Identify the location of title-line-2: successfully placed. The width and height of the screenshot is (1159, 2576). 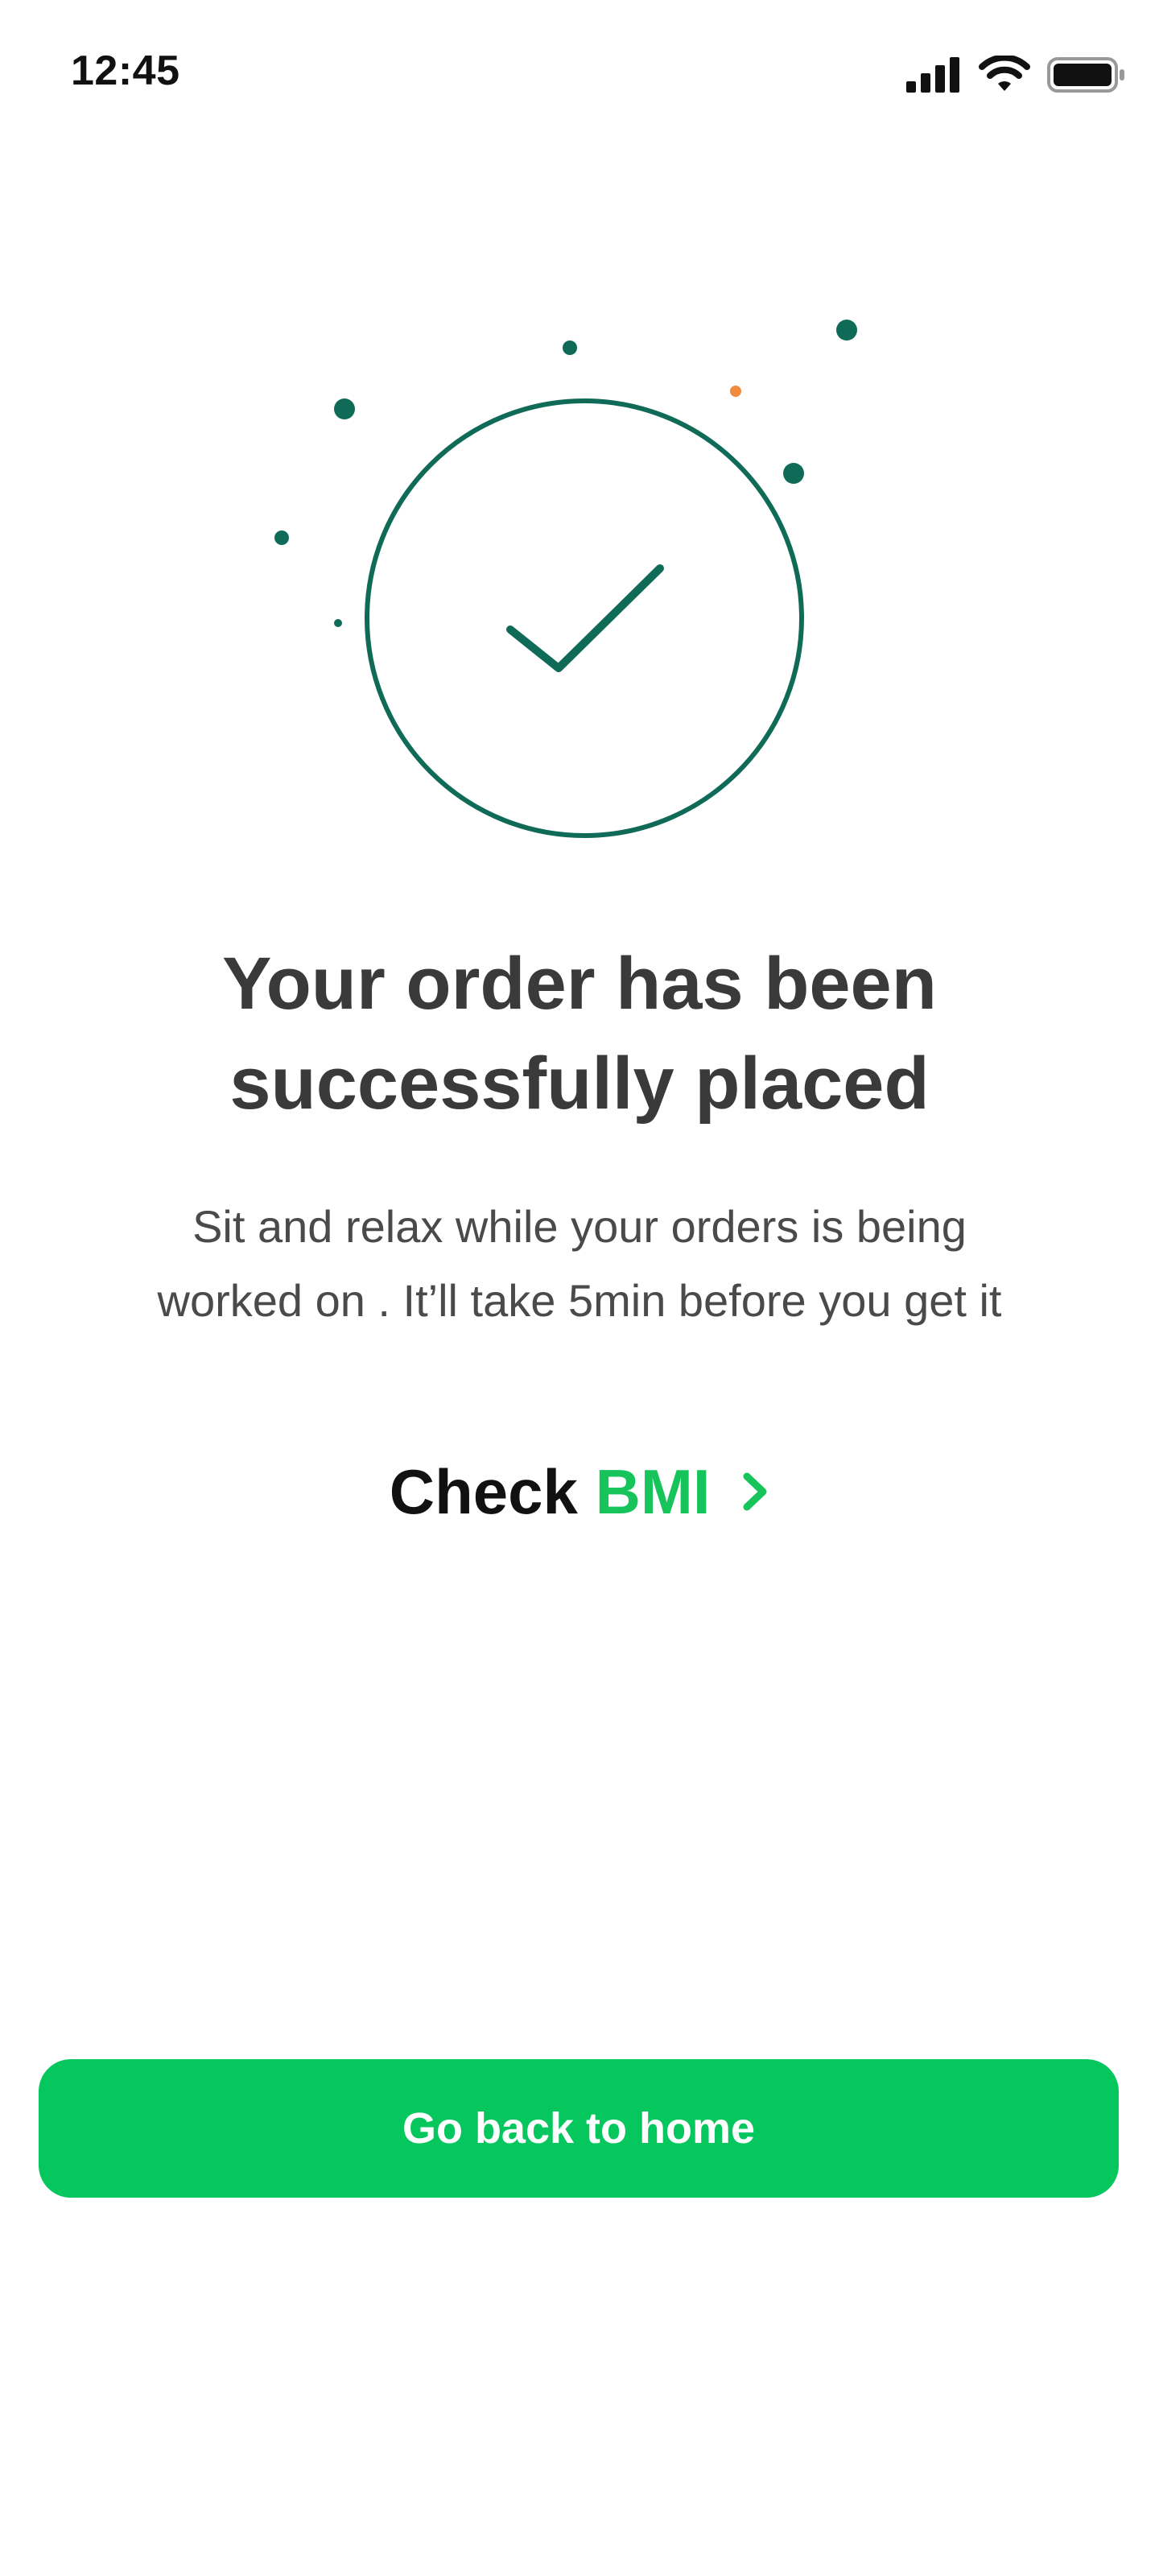
(579, 1083).